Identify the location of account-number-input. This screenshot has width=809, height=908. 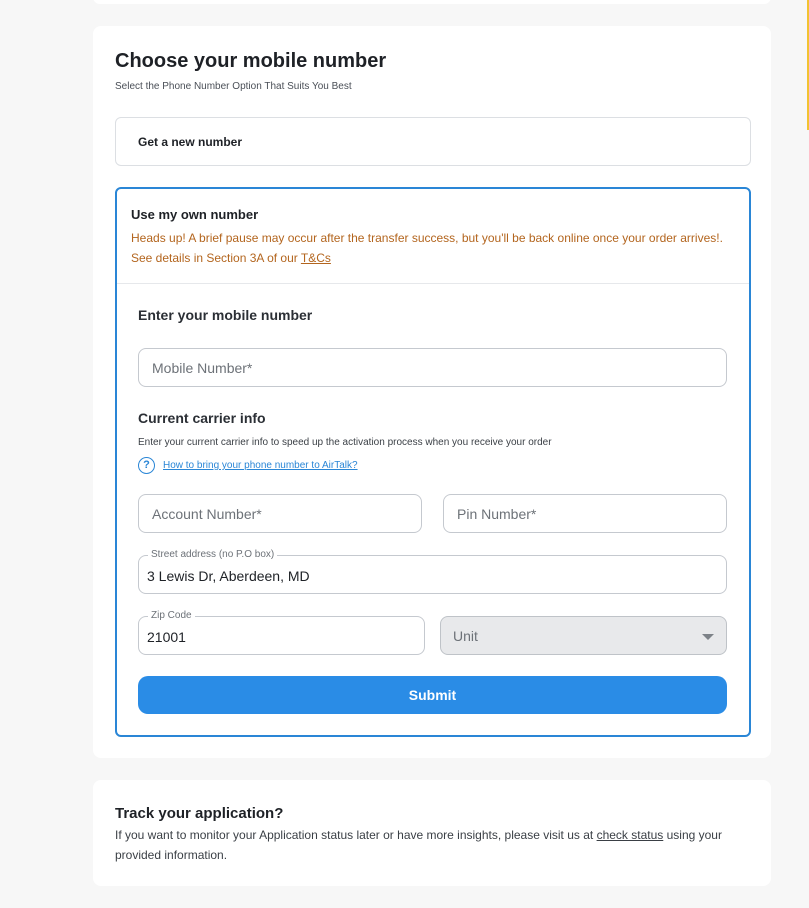
(280, 513).